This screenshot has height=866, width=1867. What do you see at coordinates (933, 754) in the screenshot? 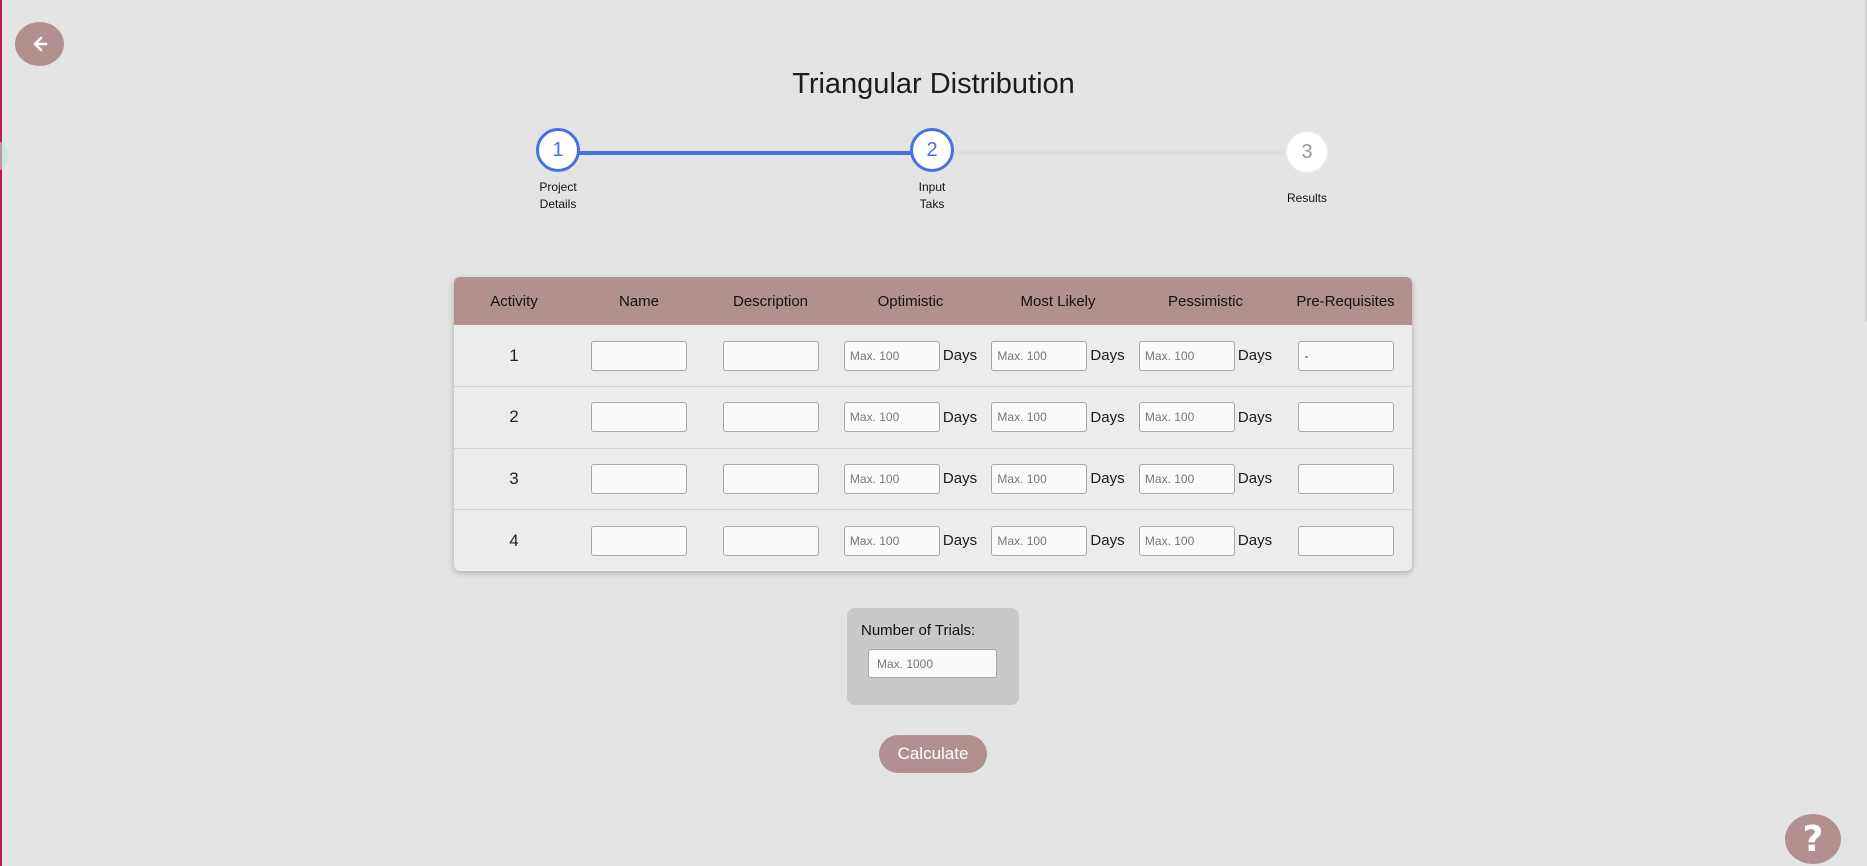
I see `calculate-button: Calculate` at bounding box center [933, 754].